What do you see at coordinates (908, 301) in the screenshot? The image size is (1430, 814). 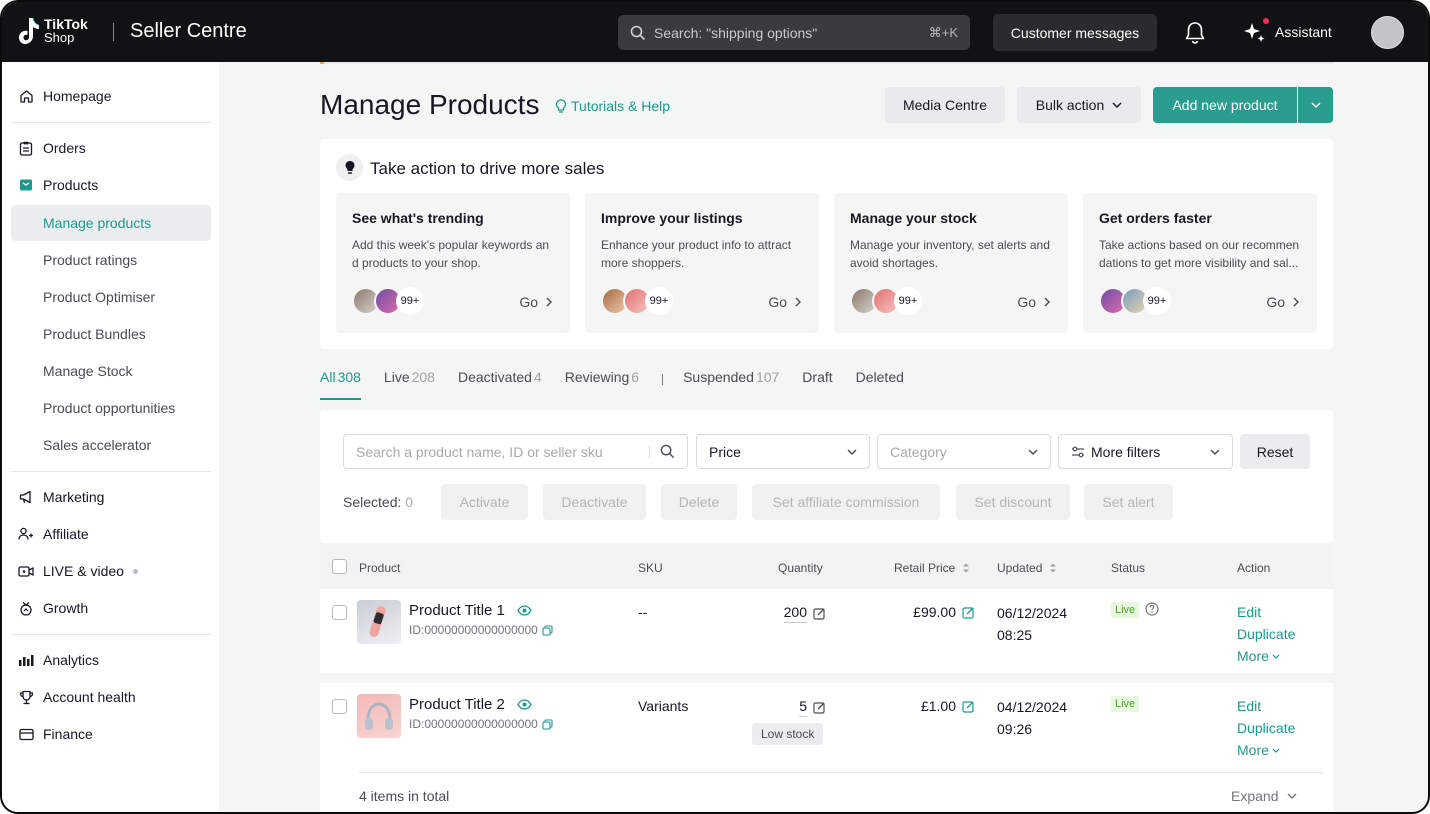 I see `avatar-count: 99+` at bounding box center [908, 301].